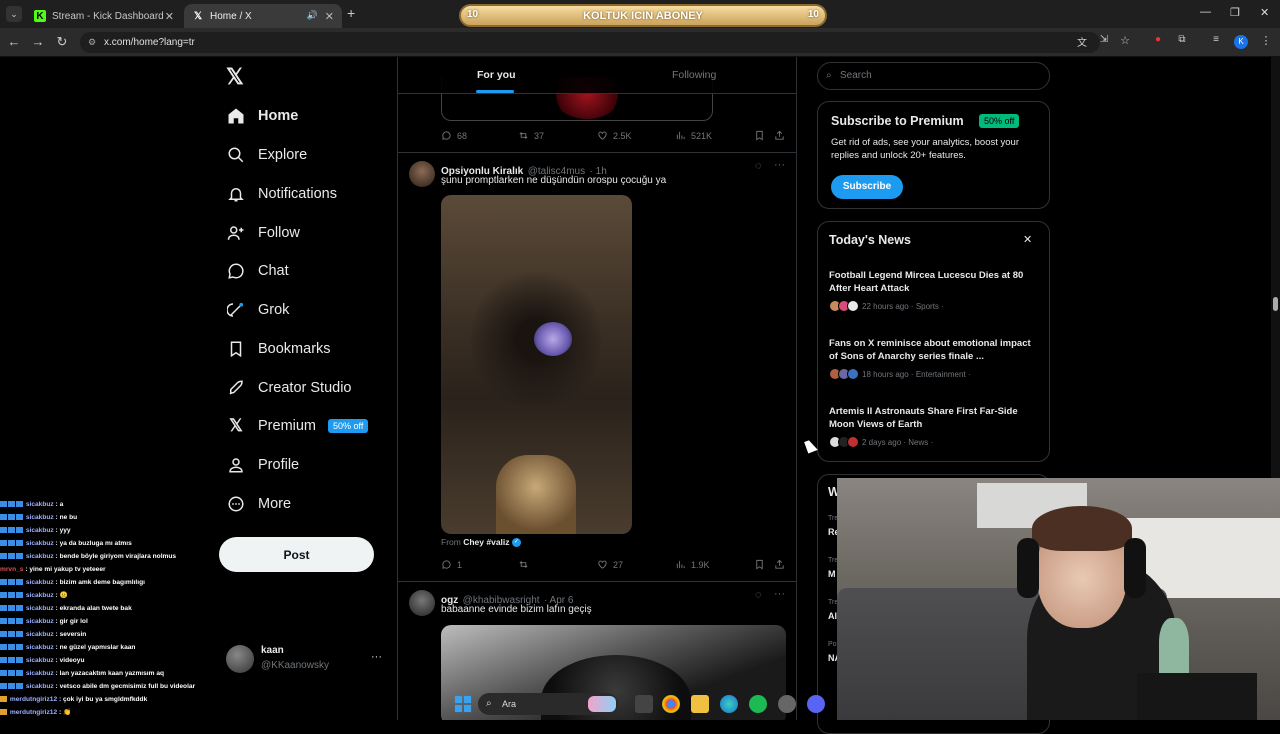 The image size is (1280, 734). Describe the element at coordinates (729, 704) in the screenshot. I see `edge-icon` at that location.